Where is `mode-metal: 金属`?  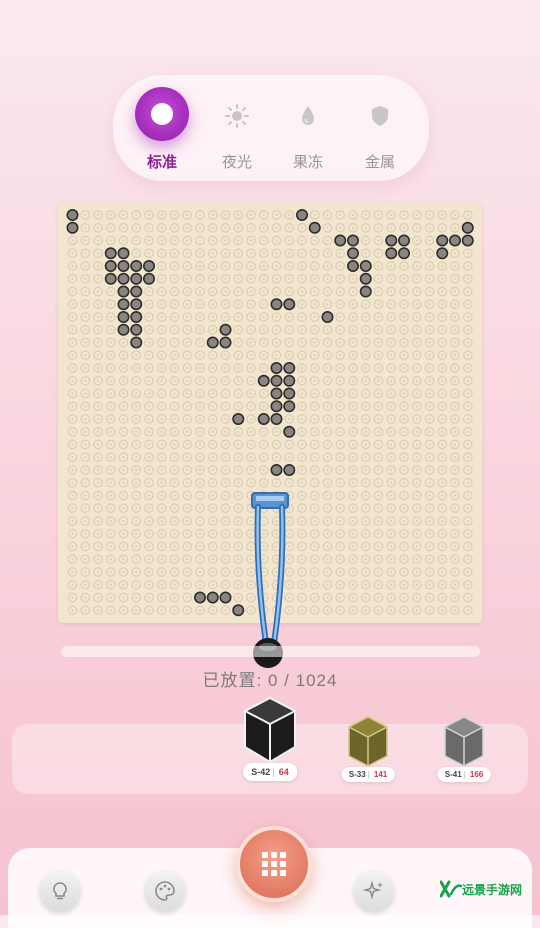
mode-metal: 金属 is located at coordinates (380, 128).